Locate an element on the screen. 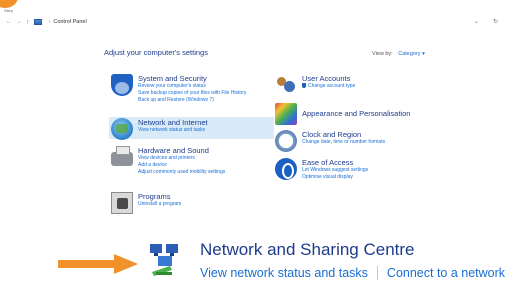 This screenshot has width=514, height=302. link-add-device: Add a device is located at coordinates (181, 165).